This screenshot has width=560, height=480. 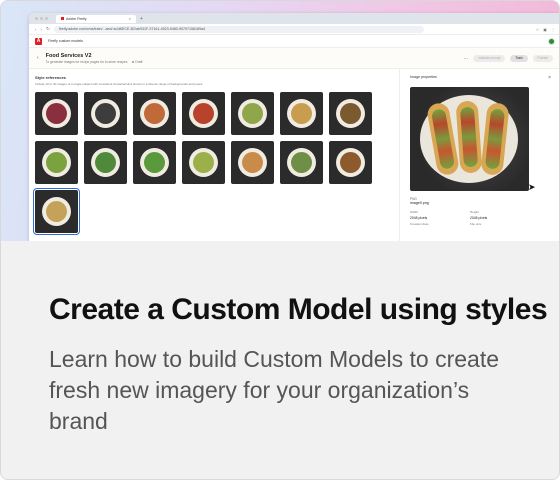 What do you see at coordinates (130, 18) in the screenshot?
I see `close-tab-icon: ×` at bounding box center [130, 18].